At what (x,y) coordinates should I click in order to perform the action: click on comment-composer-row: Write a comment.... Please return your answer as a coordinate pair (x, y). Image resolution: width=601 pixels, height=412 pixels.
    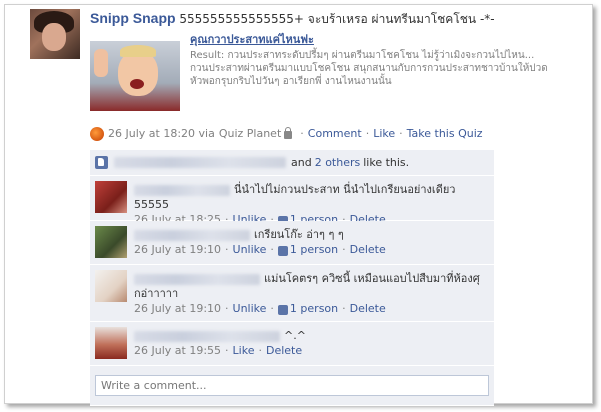
    Looking at the image, I should click on (292, 386).